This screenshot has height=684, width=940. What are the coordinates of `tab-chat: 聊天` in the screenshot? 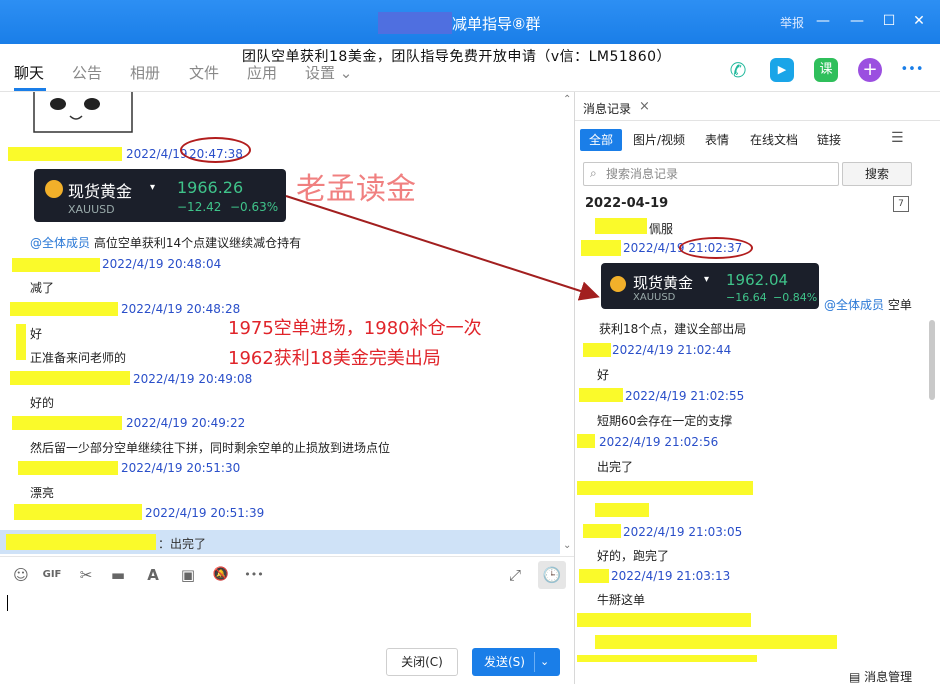 It's located at (29, 72).